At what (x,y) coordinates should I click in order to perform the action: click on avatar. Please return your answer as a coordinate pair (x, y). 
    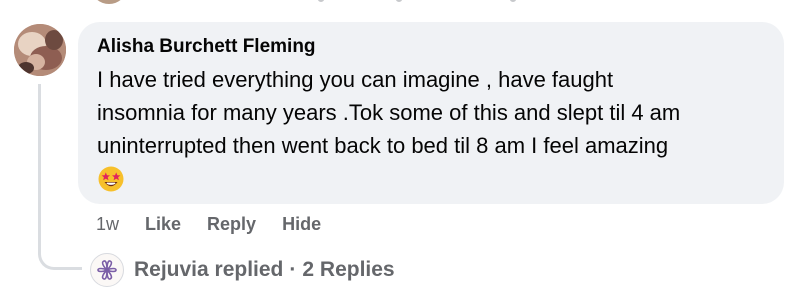
    Looking at the image, I should click on (40, 50).